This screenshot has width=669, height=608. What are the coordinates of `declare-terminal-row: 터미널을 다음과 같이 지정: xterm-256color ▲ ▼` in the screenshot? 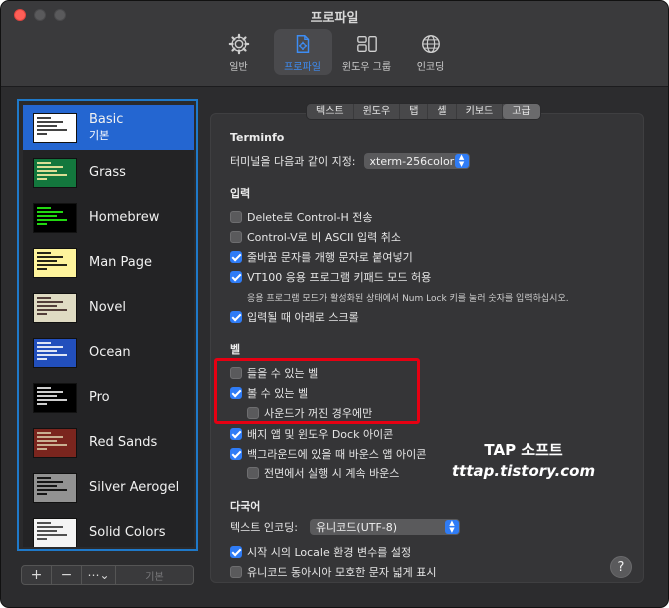 It's located at (350, 161).